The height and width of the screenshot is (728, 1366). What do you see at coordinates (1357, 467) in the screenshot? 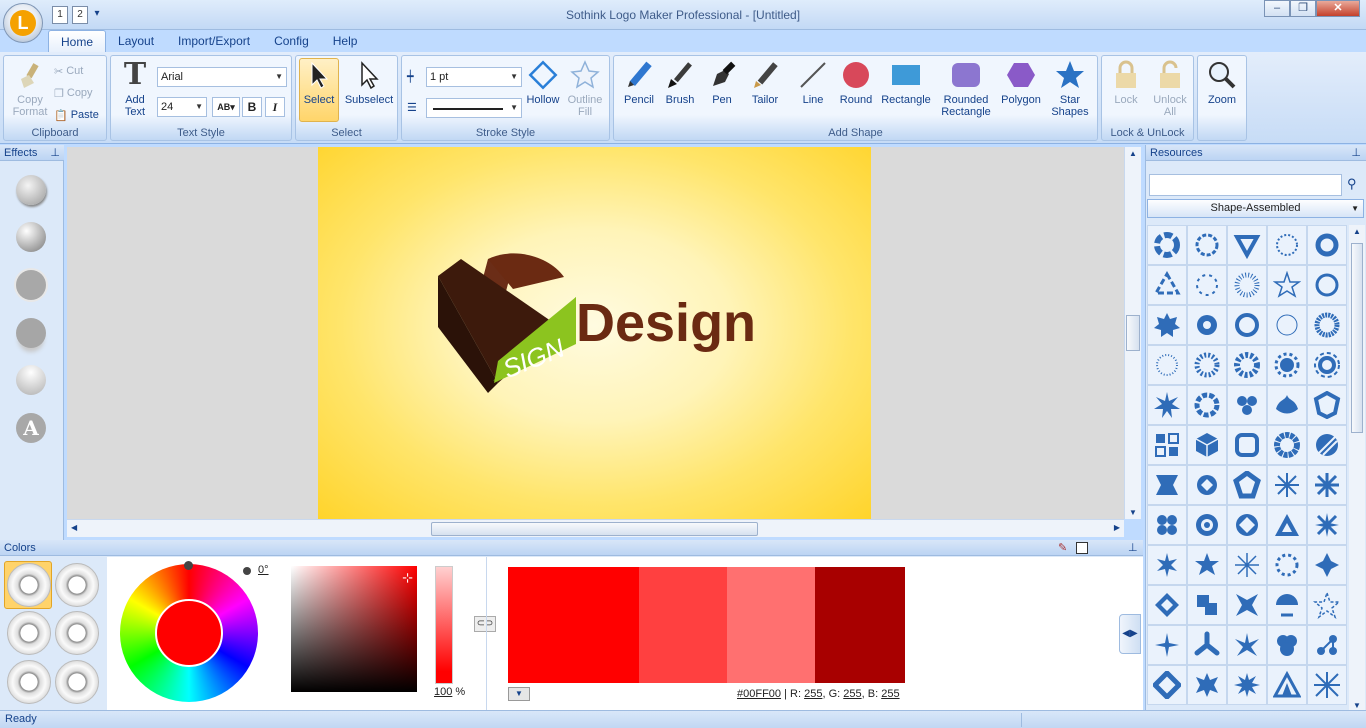
I see `resources-scrollbar: ▲ ▼` at bounding box center [1357, 467].